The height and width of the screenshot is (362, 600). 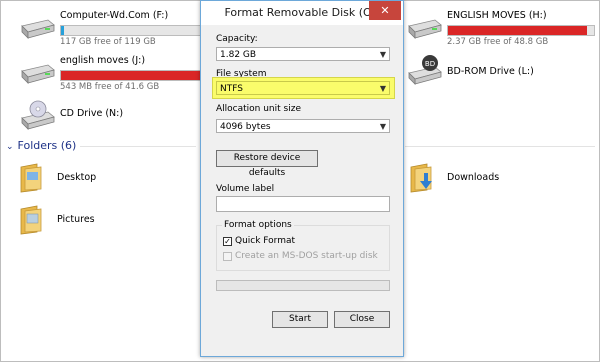 I want to click on start-button: Start, so click(x=300, y=319).